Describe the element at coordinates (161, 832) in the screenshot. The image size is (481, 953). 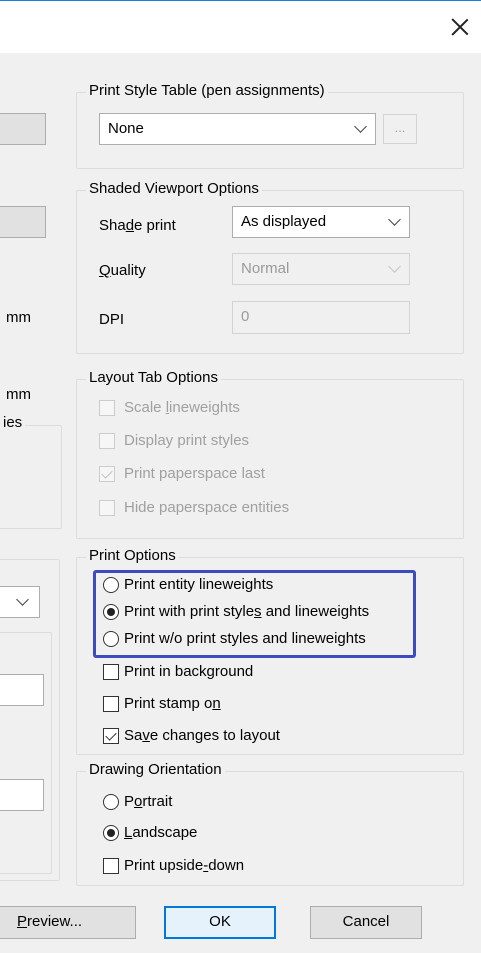
I see `landscape-label: Landscape` at that location.